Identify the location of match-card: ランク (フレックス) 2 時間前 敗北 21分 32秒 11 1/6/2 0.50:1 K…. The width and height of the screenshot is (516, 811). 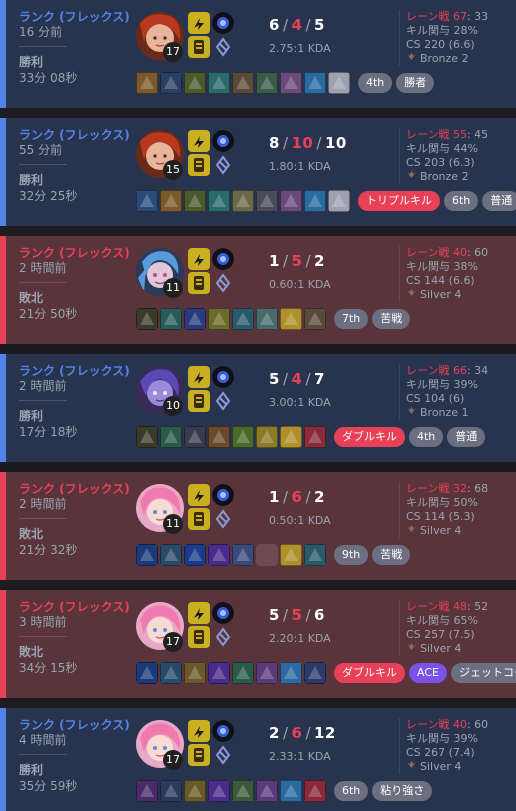
(258, 526).